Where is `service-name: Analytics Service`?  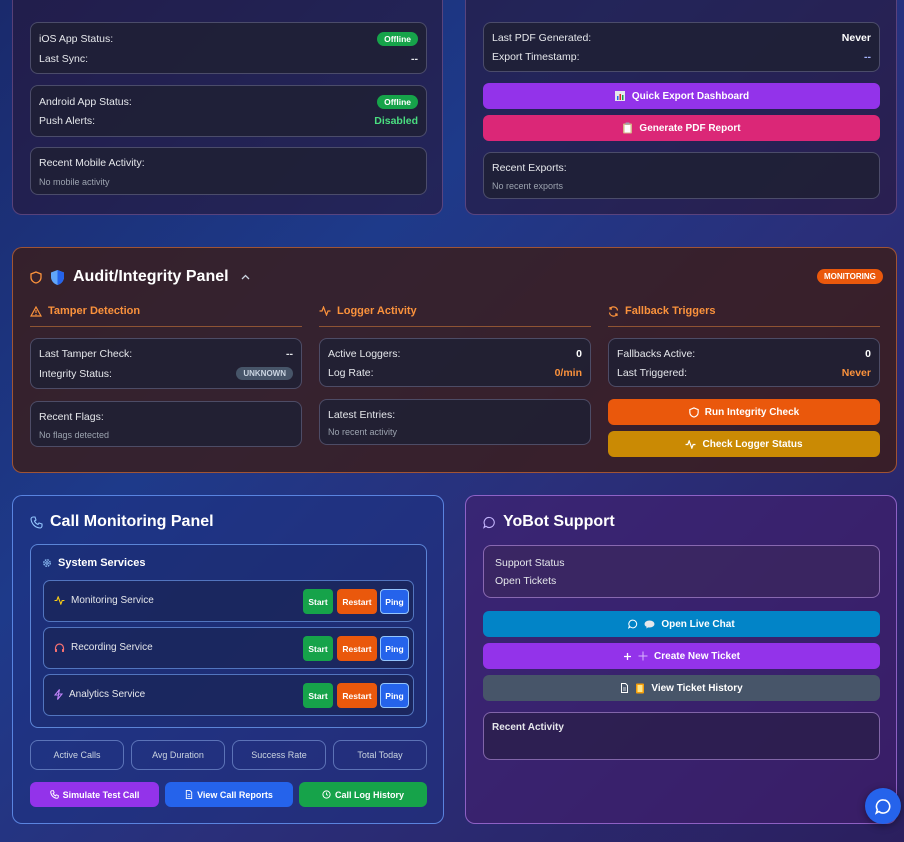 service-name: Analytics Service is located at coordinates (107, 694).